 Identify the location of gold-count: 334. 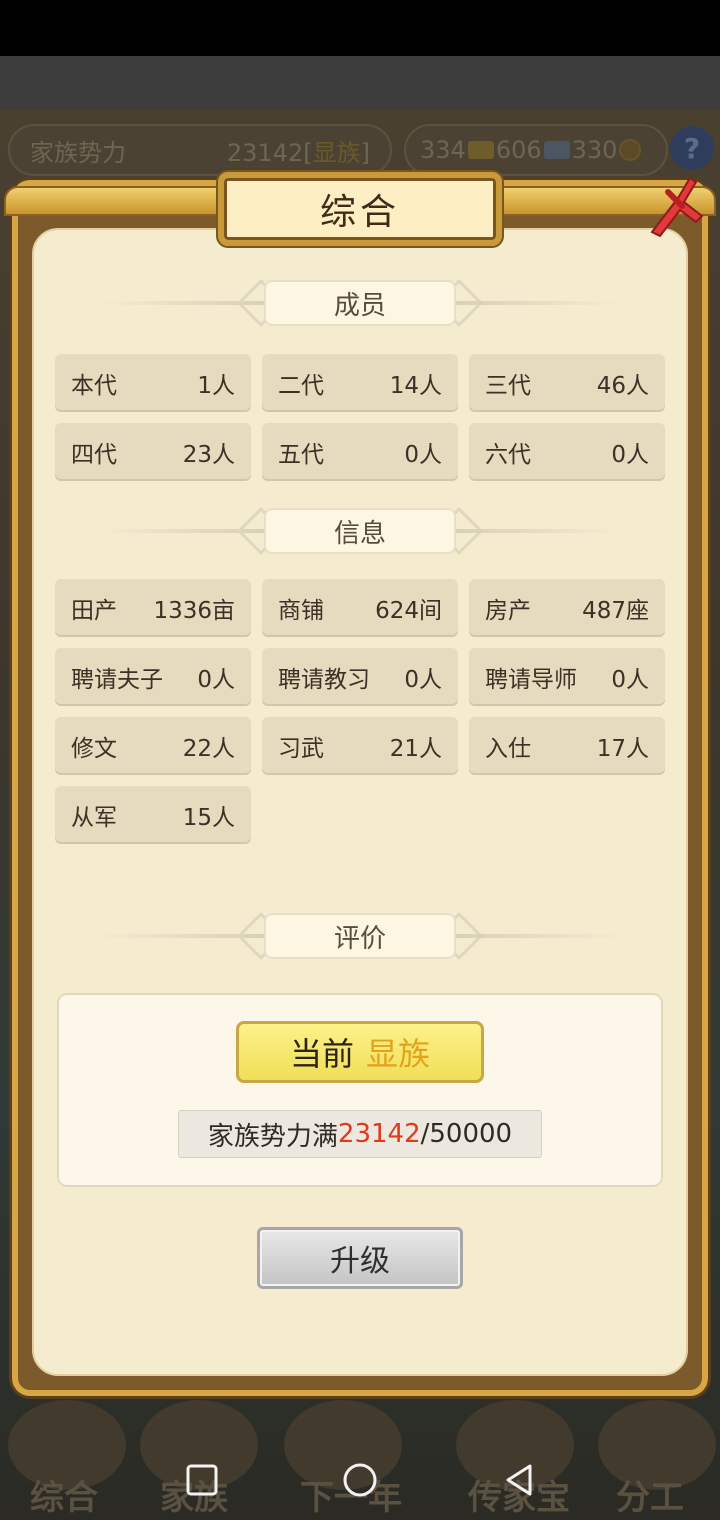
(443, 150).